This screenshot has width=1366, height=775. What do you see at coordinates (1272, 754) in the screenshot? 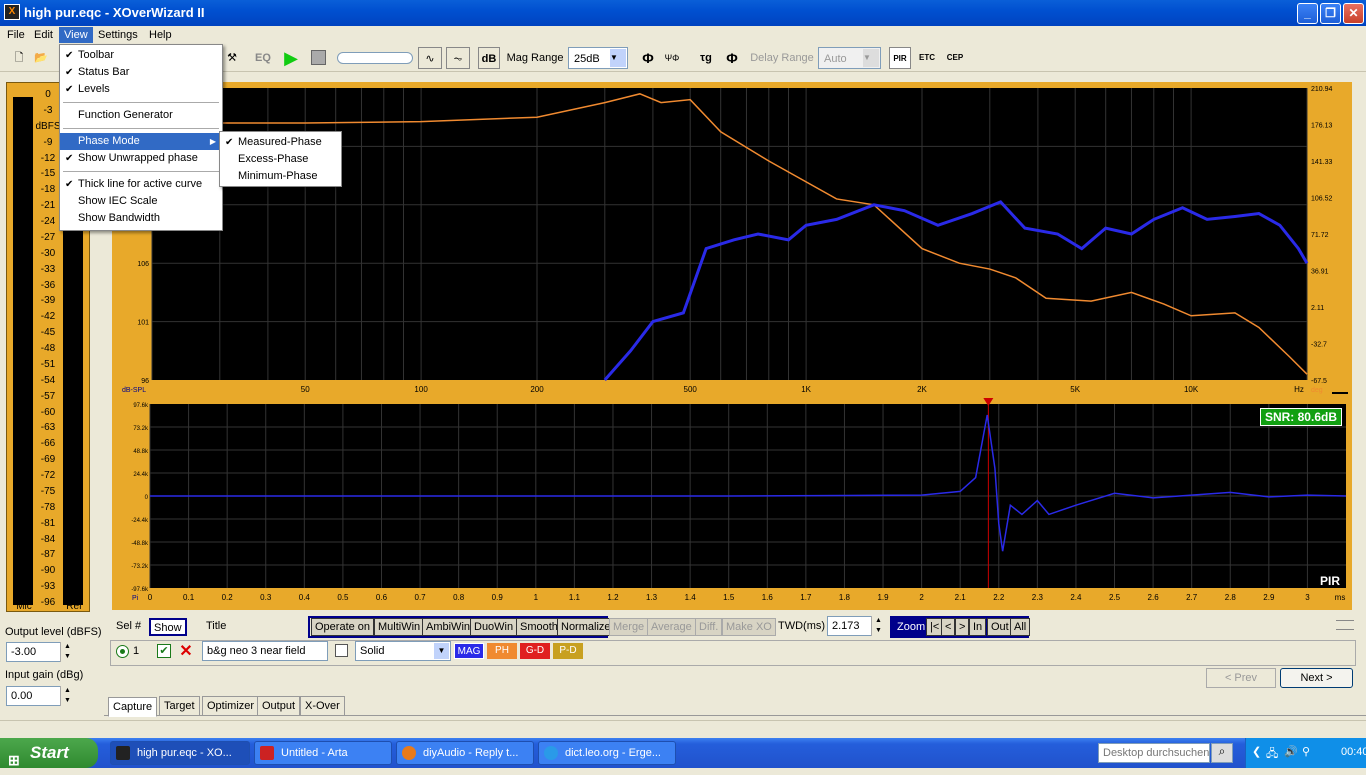
I see `network-icon: 🖧` at bounding box center [1272, 754].